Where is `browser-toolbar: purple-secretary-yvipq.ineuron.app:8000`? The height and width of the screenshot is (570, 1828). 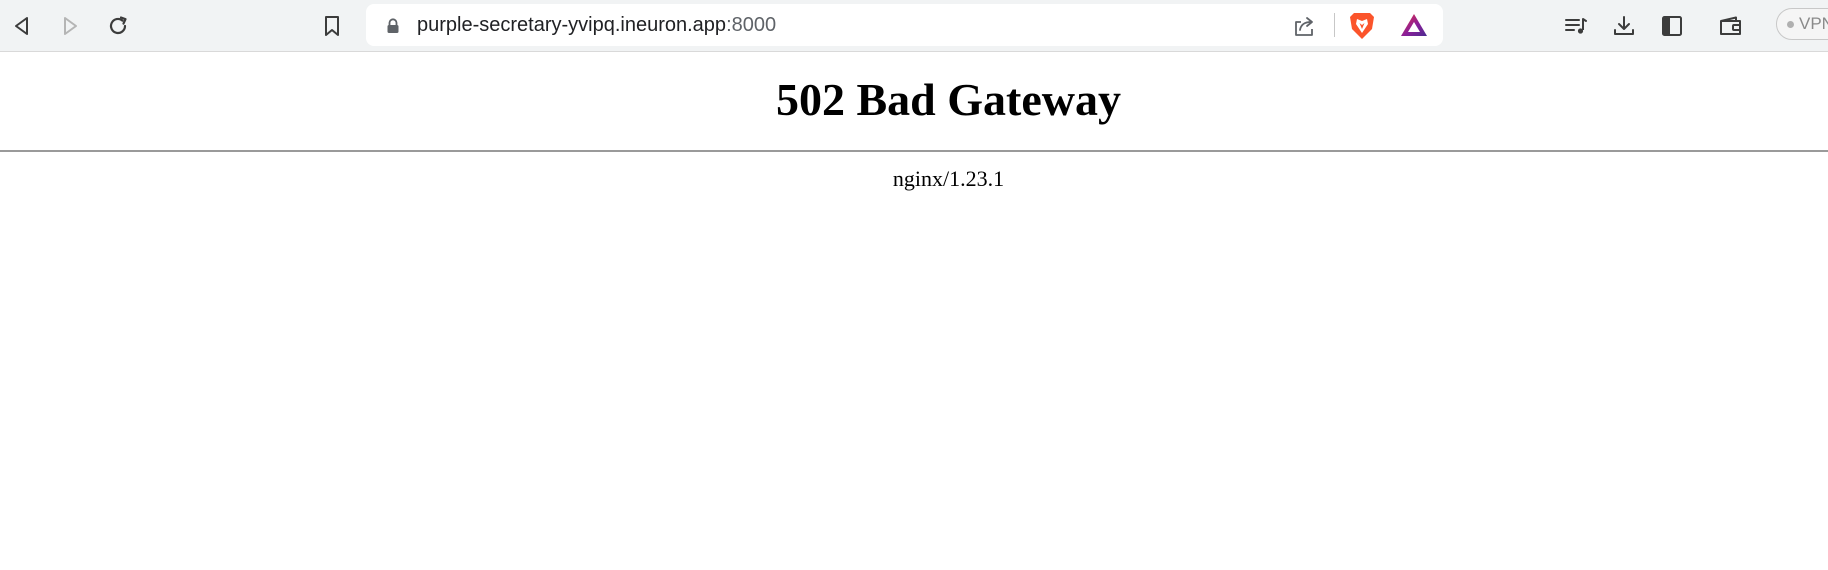
browser-toolbar: purple-secretary-yvipq.ineuron.app:8000 is located at coordinates (914, 26).